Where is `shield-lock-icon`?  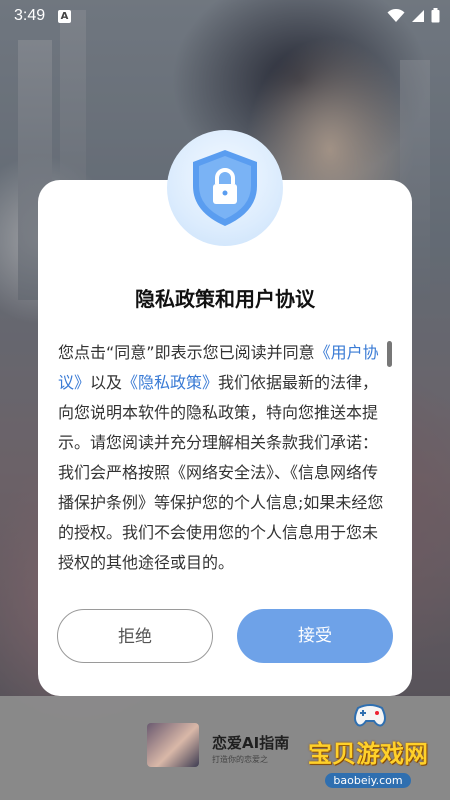
shield-lock-icon is located at coordinates (225, 188).